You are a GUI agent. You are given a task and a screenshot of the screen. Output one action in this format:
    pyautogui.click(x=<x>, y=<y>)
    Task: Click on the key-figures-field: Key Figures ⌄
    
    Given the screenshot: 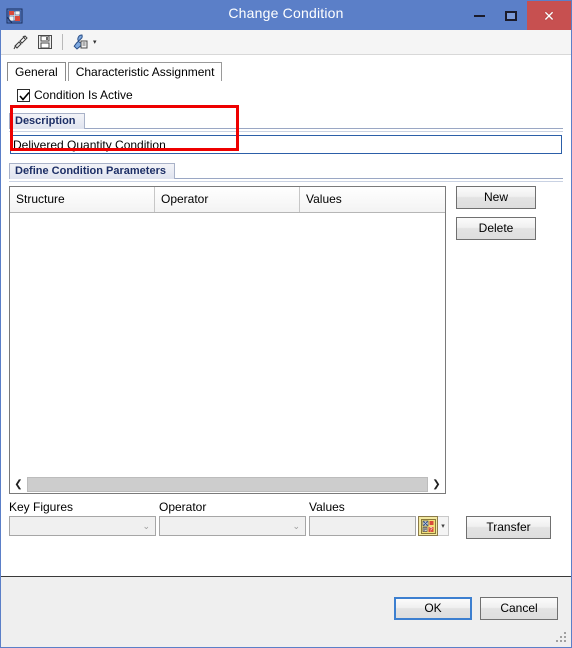 What is the action you would take?
    pyautogui.click(x=82, y=518)
    